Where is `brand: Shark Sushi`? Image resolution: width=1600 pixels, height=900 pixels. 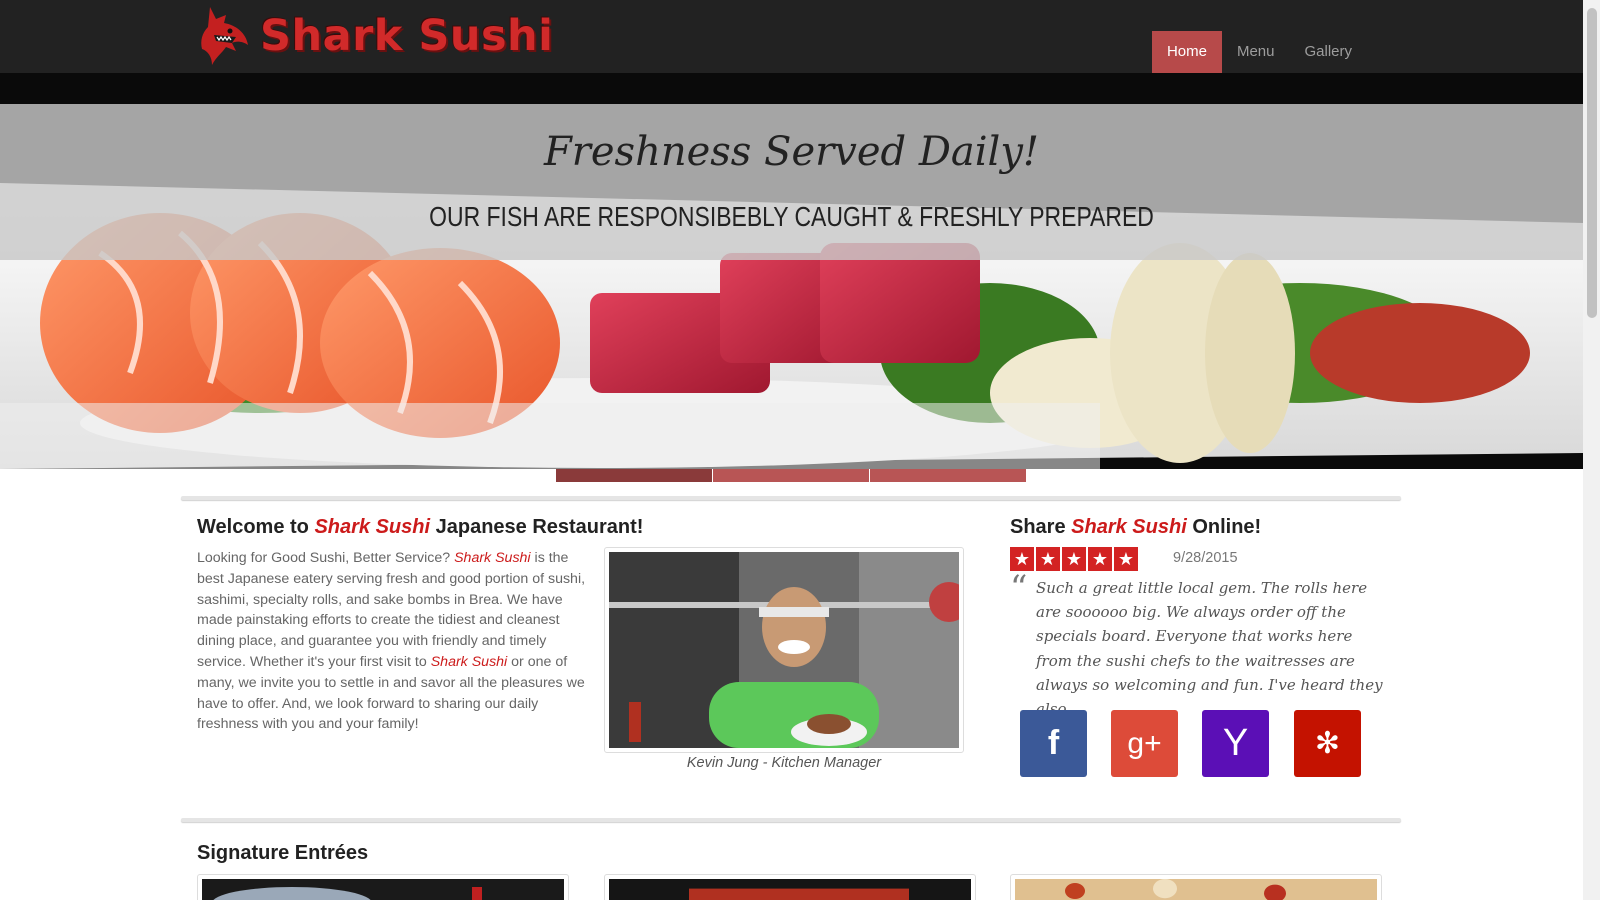 brand: Shark Sushi is located at coordinates (374, 36).